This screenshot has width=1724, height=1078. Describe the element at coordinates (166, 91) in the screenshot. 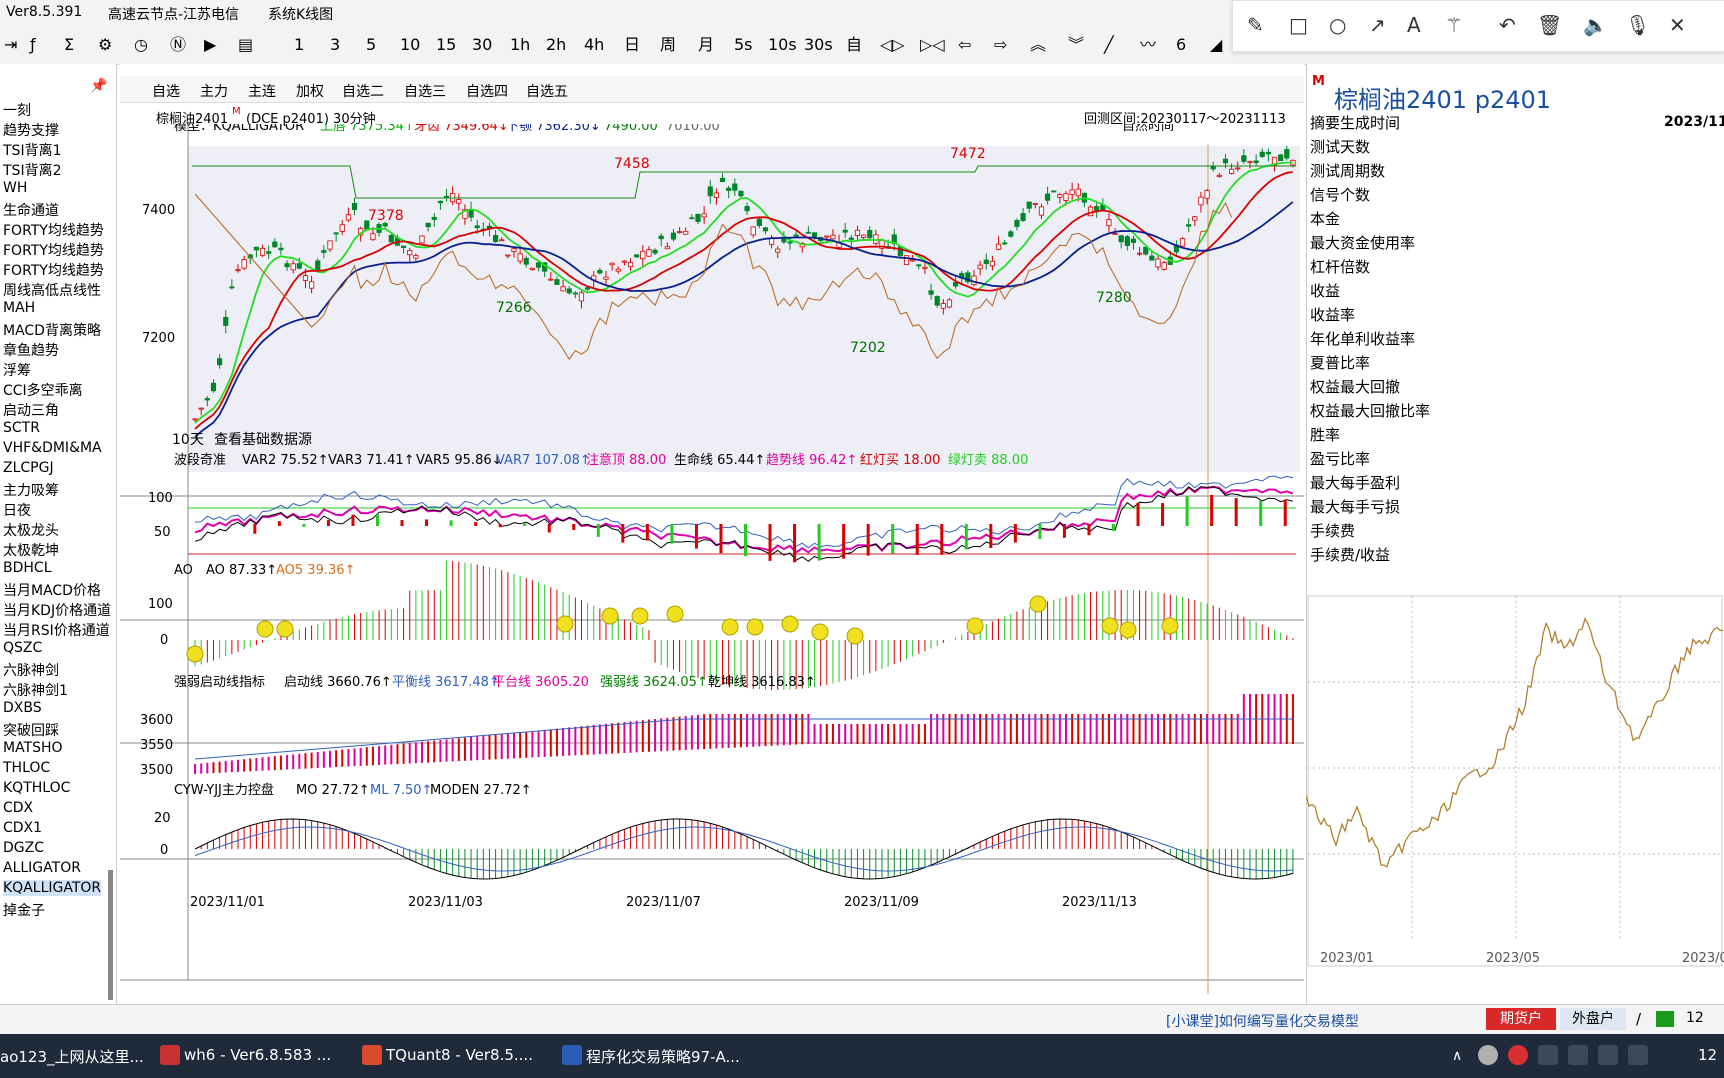

I see `tab-0: 自选` at that location.